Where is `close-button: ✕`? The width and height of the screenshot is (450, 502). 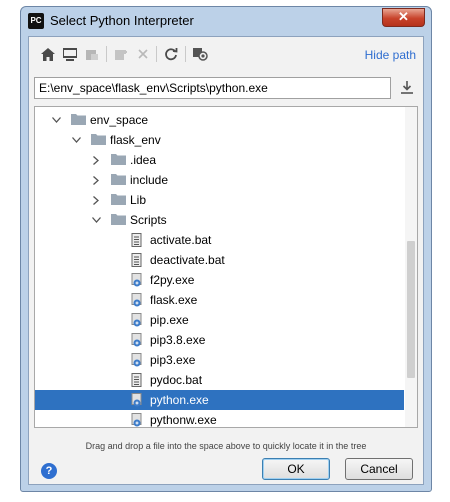
close-button: ✕ is located at coordinates (403, 17).